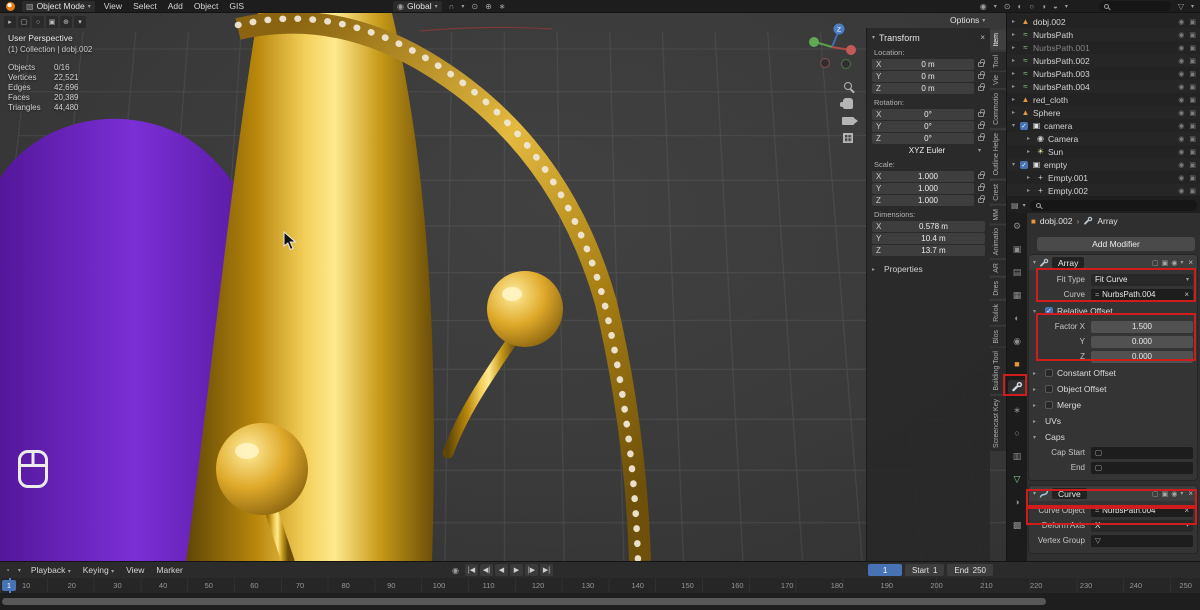 The image size is (1200, 610). What do you see at coordinates (1056, 221) in the screenshot?
I see `breadcrumb-object: dobj.002` at bounding box center [1056, 221].